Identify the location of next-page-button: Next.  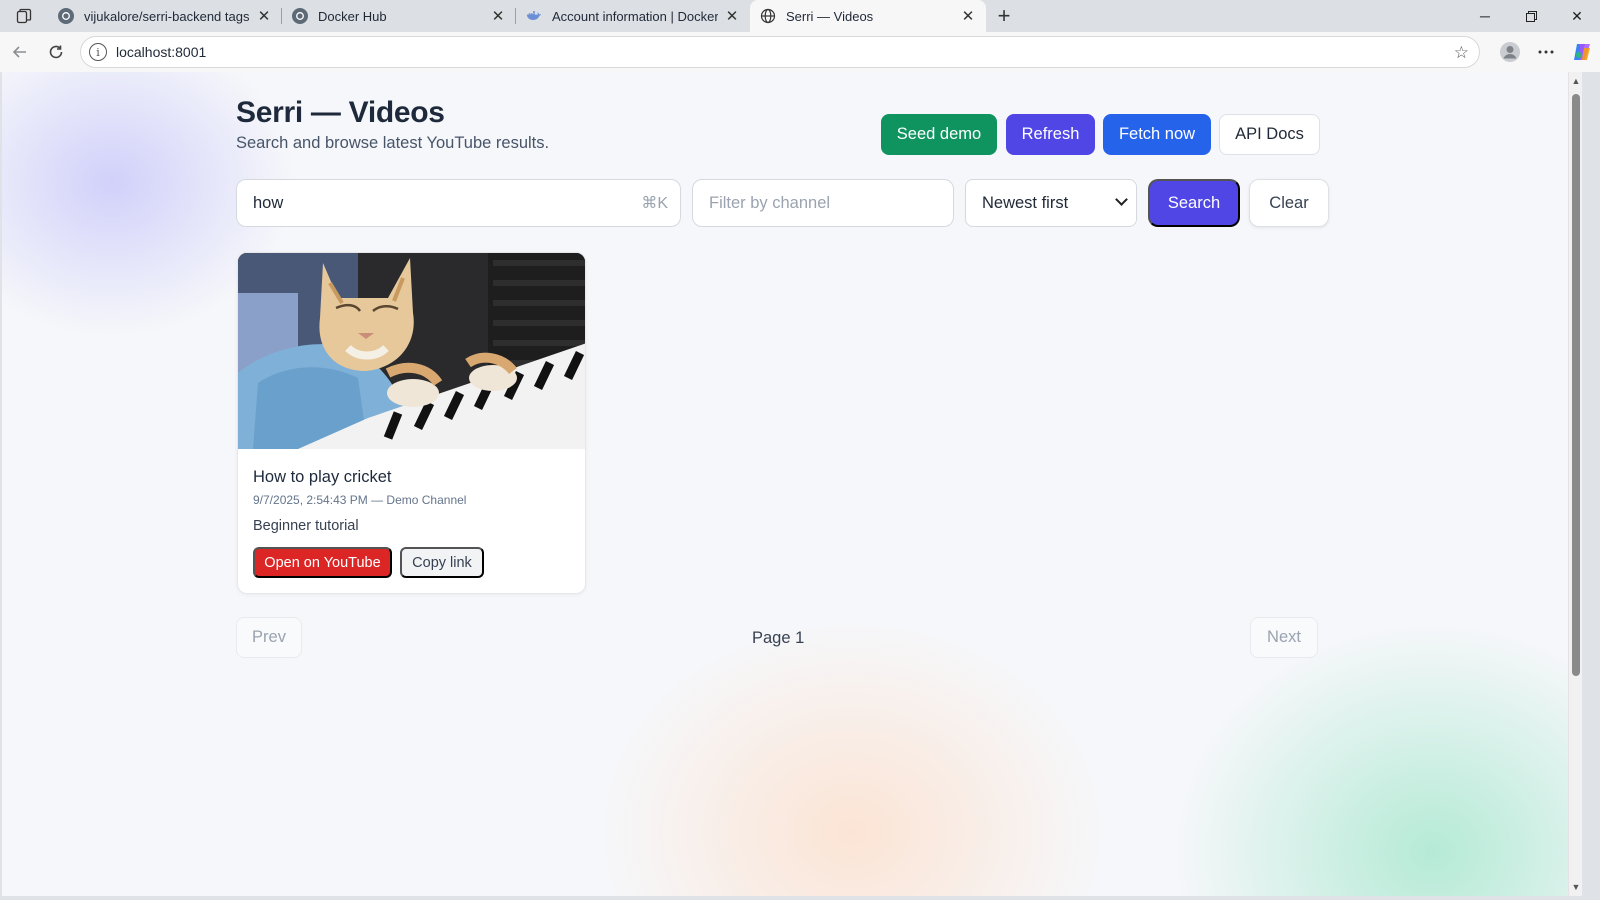
(1284, 637).